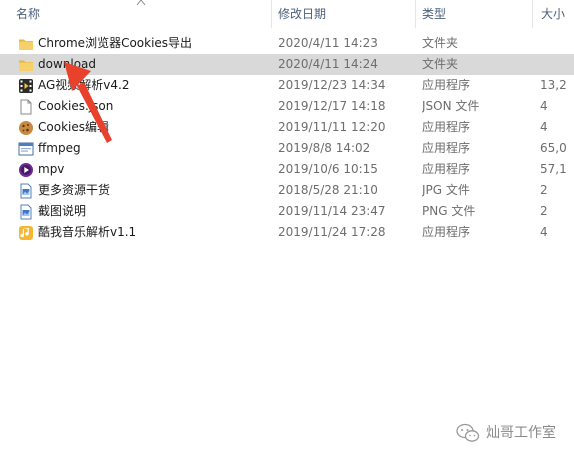  What do you see at coordinates (468, 432) in the screenshot?
I see `wechat-icon` at bounding box center [468, 432].